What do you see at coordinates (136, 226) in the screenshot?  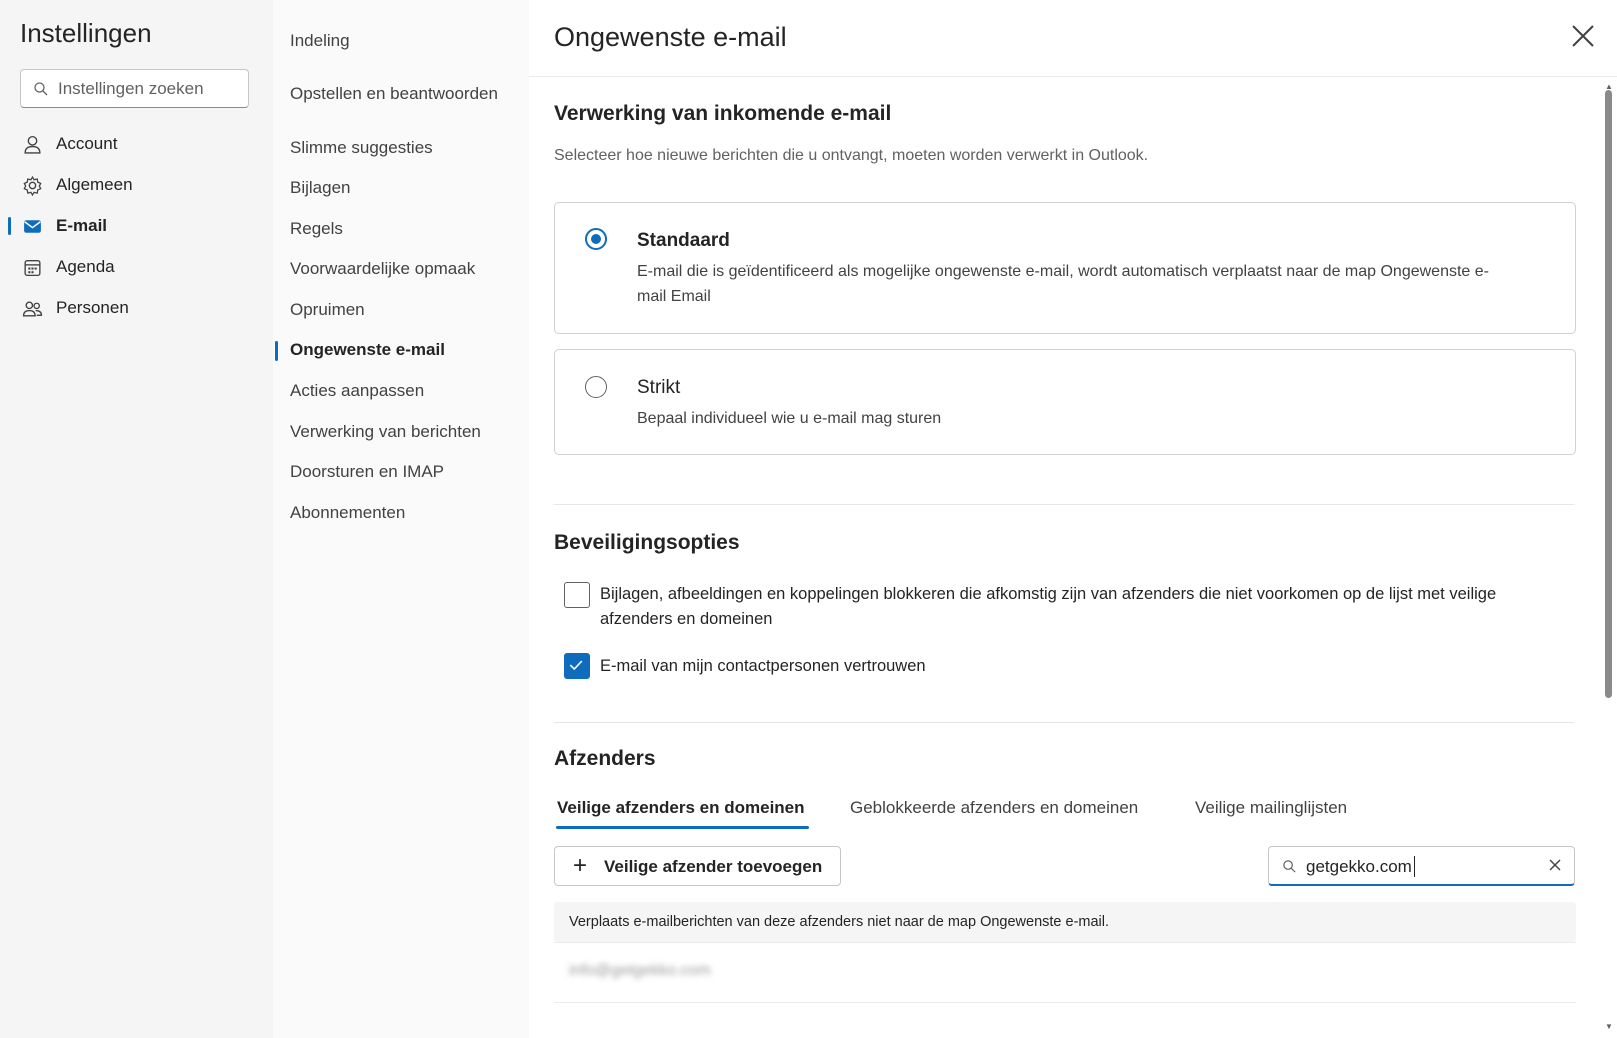 I see `nav-item-email: E-mail` at bounding box center [136, 226].